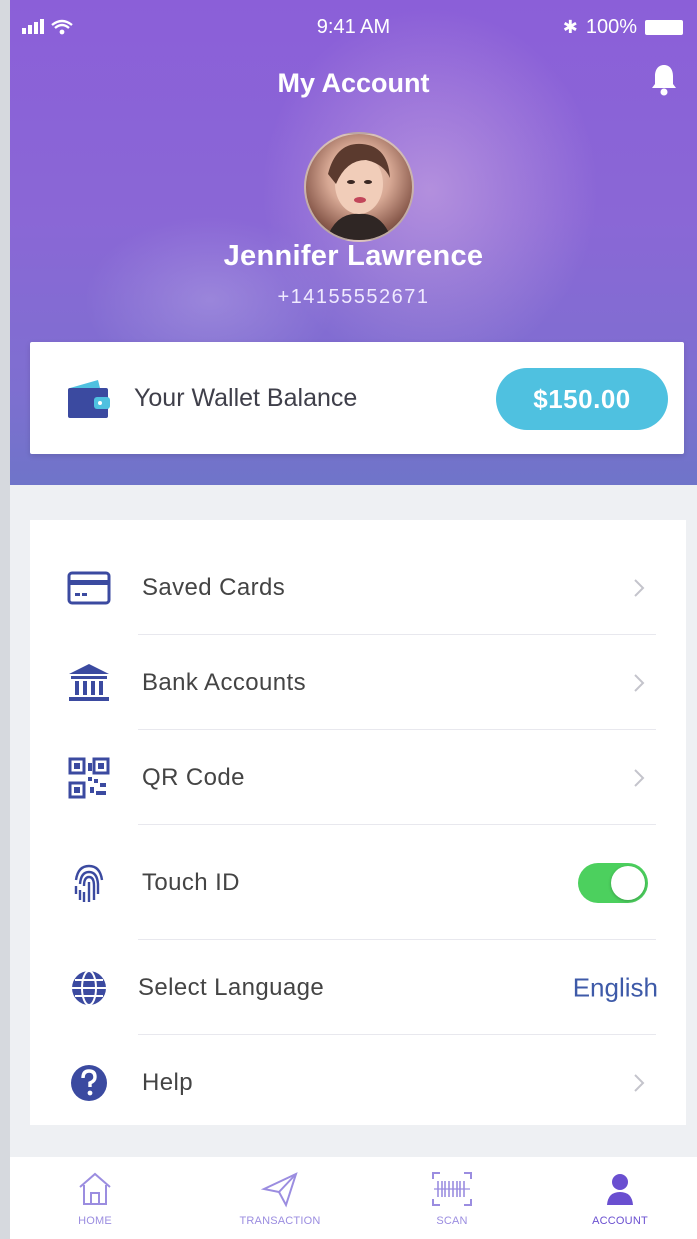 The image size is (697, 1239). I want to click on avatar, so click(359, 187).